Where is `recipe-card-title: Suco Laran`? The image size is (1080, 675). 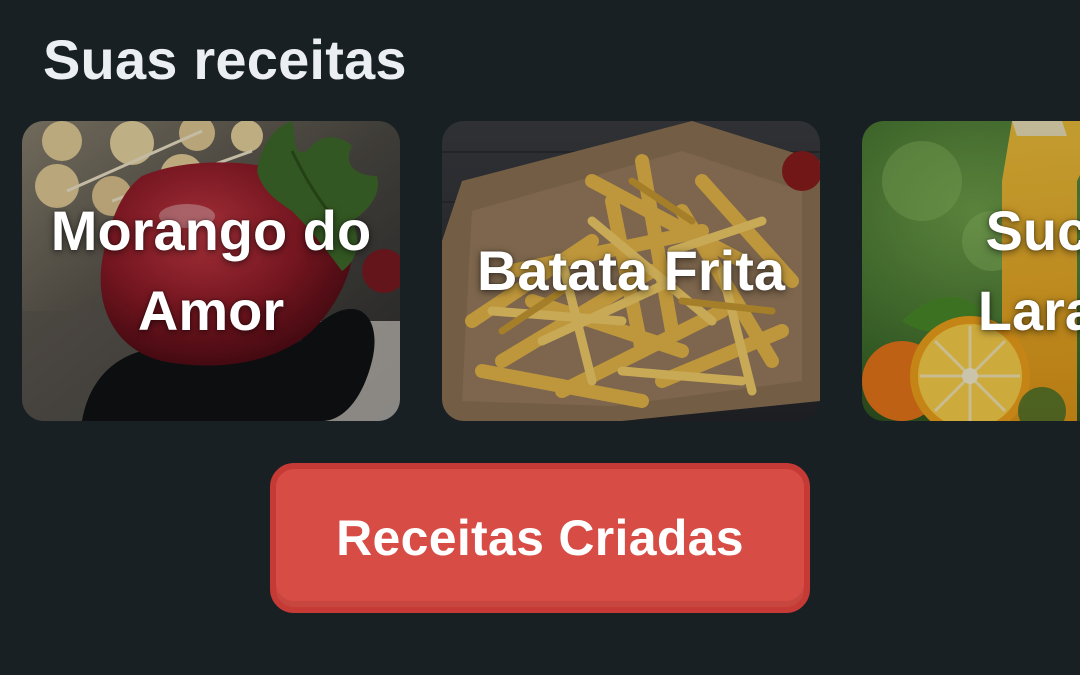 recipe-card-title: Suco Laran is located at coordinates (1028, 270).